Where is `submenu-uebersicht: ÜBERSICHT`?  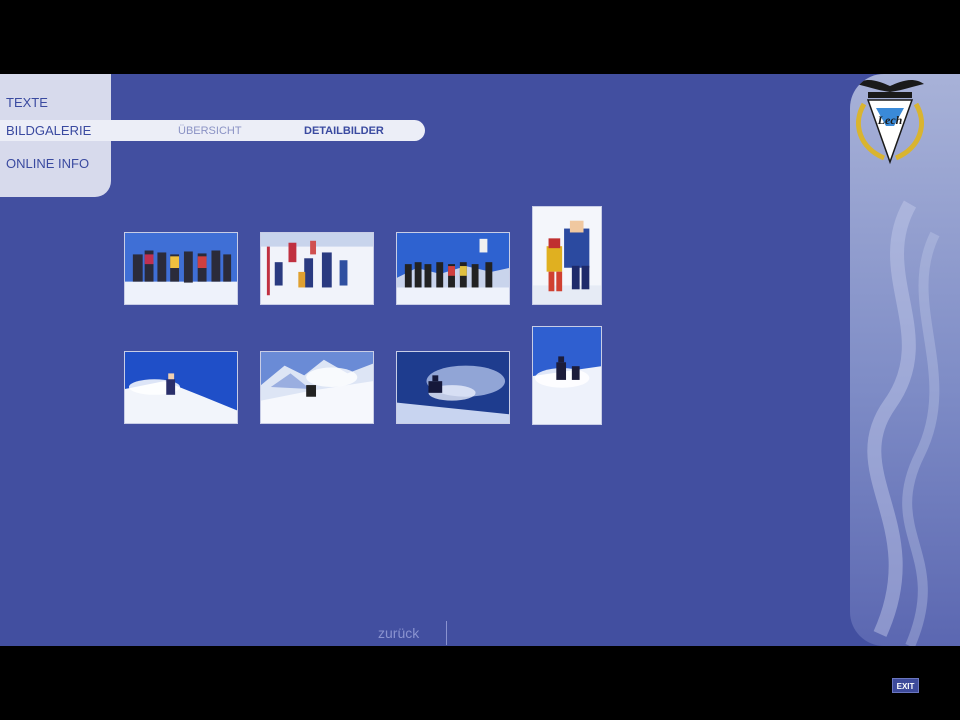
submenu-uebersicht: ÜBERSICHT is located at coordinates (210, 131).